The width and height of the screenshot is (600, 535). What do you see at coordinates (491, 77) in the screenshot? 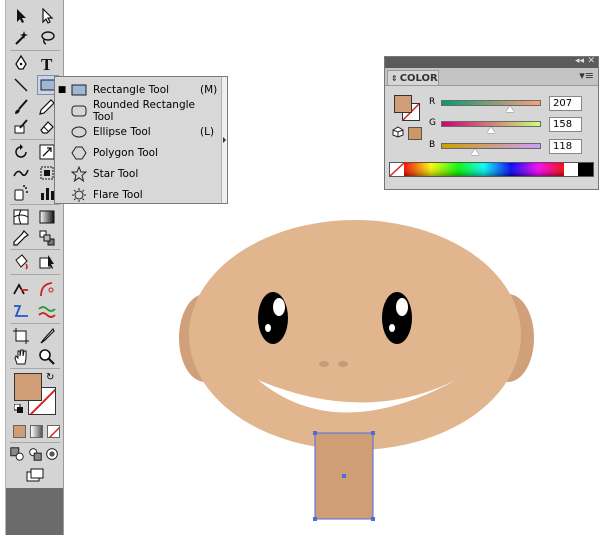
I see `panel-tab-row: ⇕ COLOR ▾≡` at bounding box center [491, 77].